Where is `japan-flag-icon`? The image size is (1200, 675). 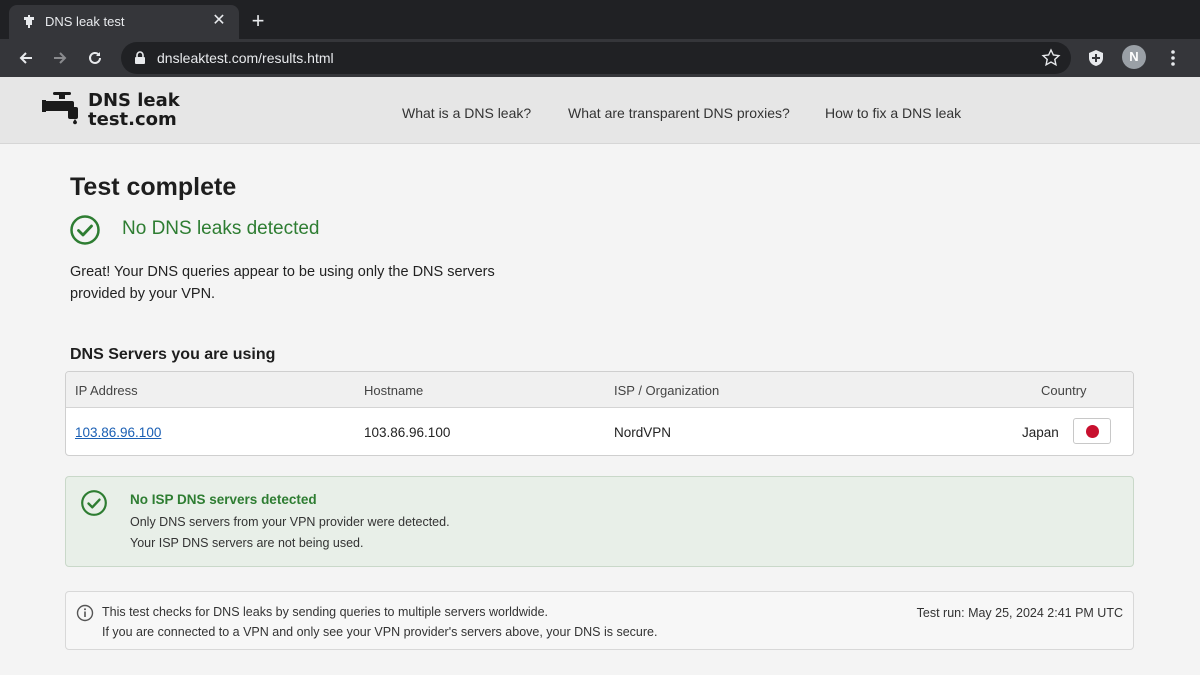
japan-flag-icon is located at coordinates (1092, 431).